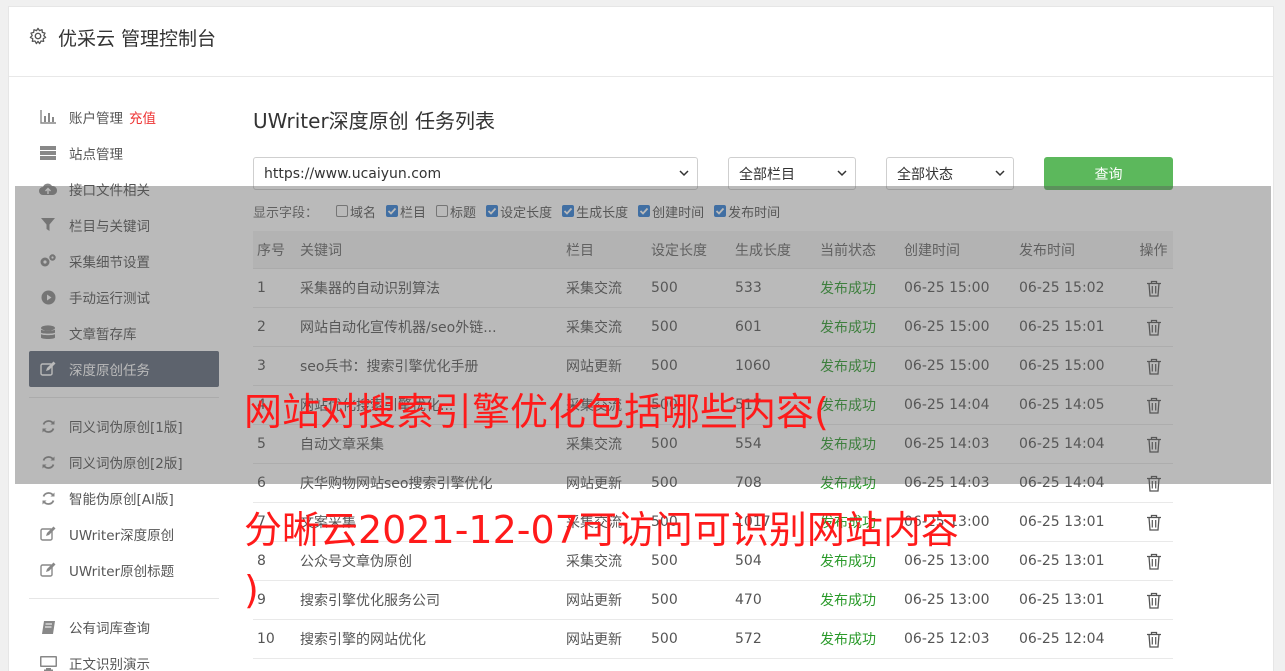 This screenshot has height=671, width=1285. Describe the element at coordinates (142, 117) in the screenshot. I see `recharge-link: 充值` at that location.